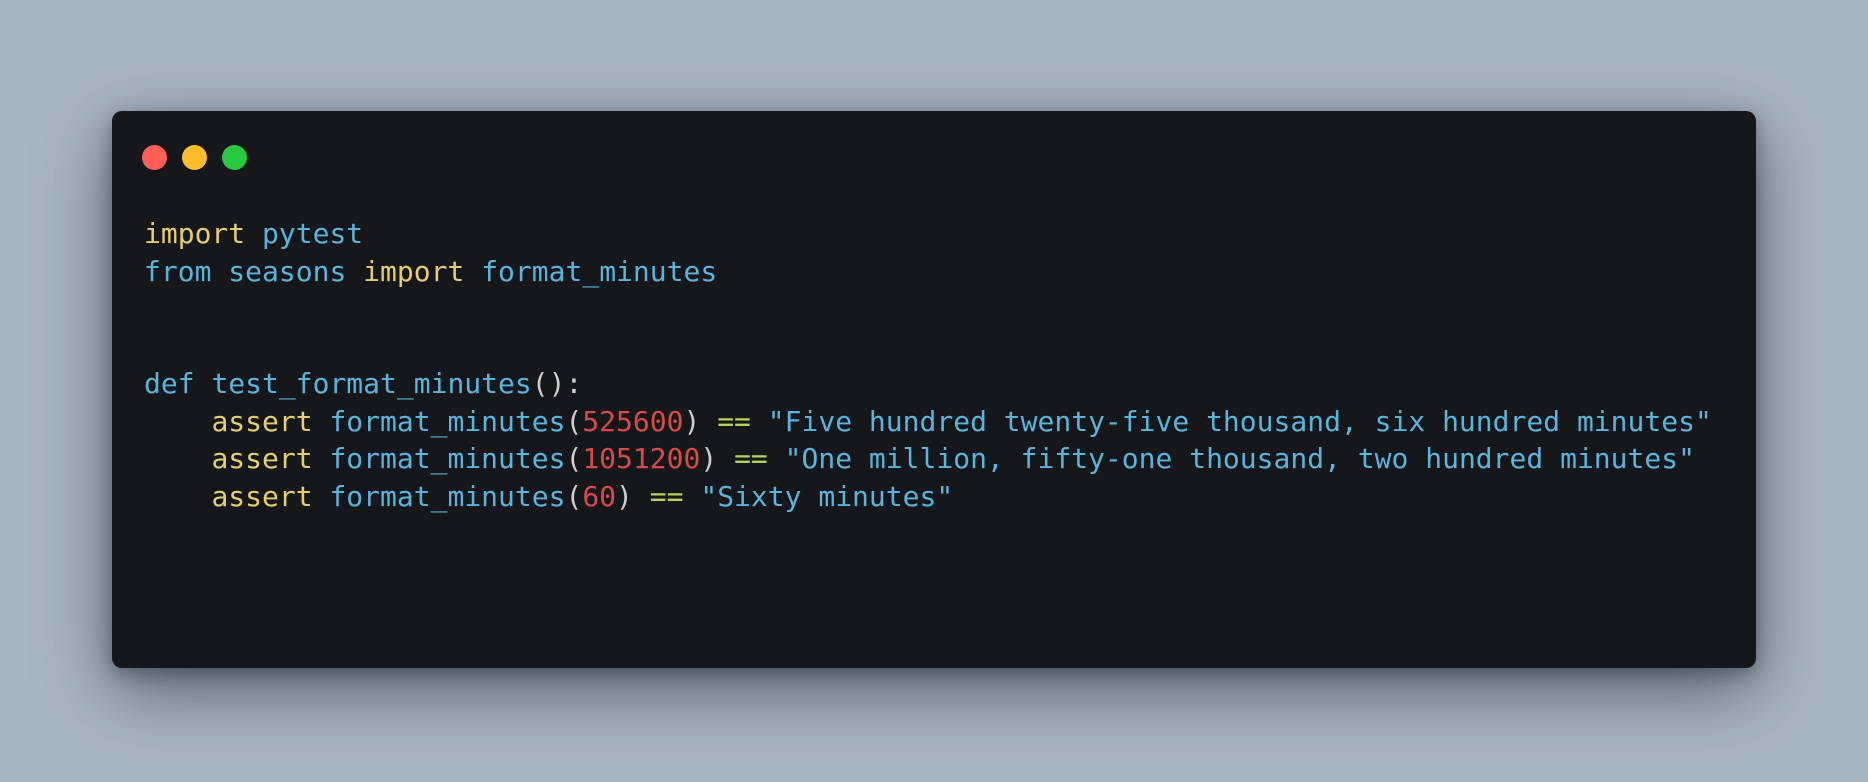 This screenshot has height=782, width=1868. I want to click on code-token-identifier: from, so click(178, 271).